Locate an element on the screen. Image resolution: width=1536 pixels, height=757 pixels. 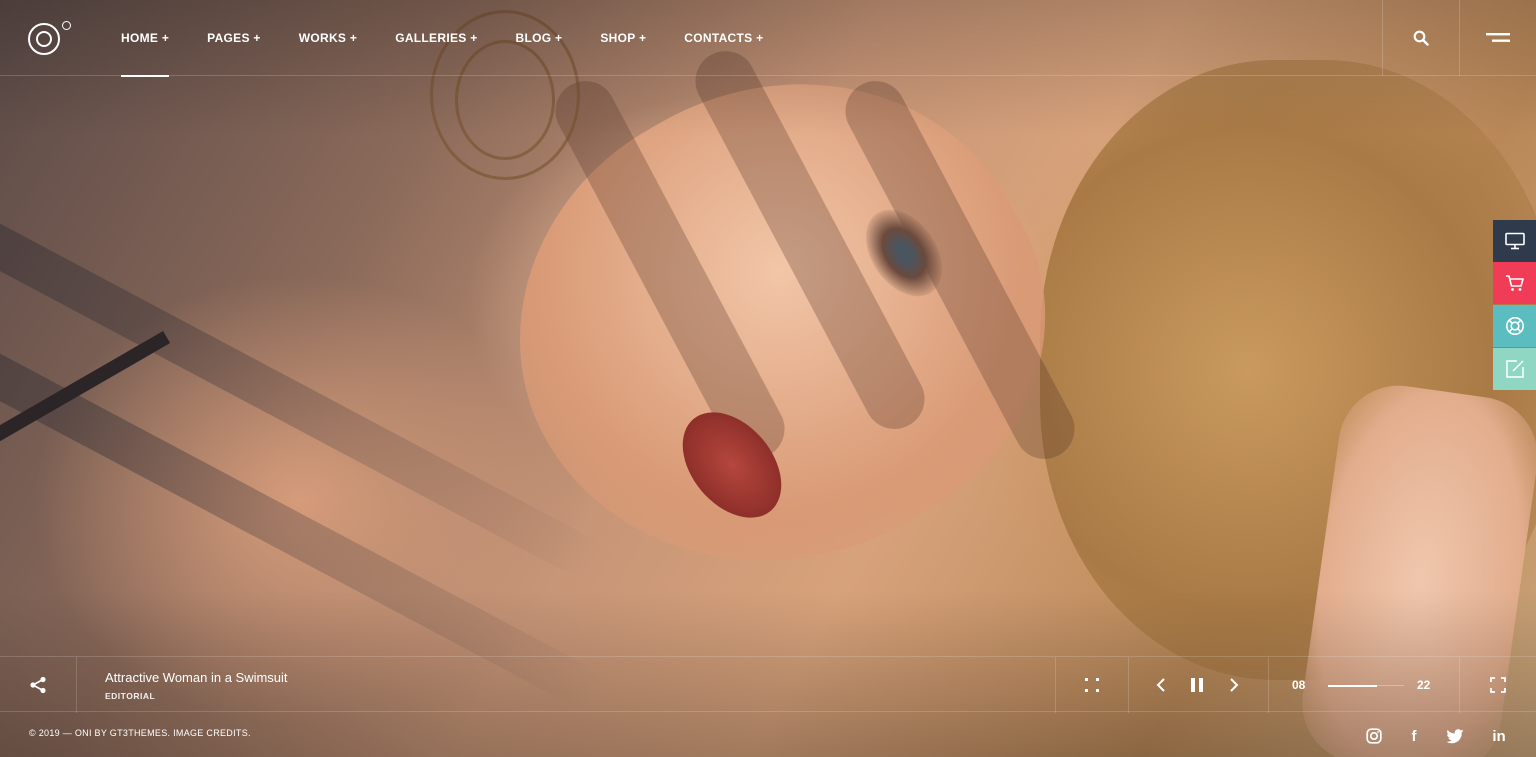
facebook-icon: f is located at coordinates (1414, 736).